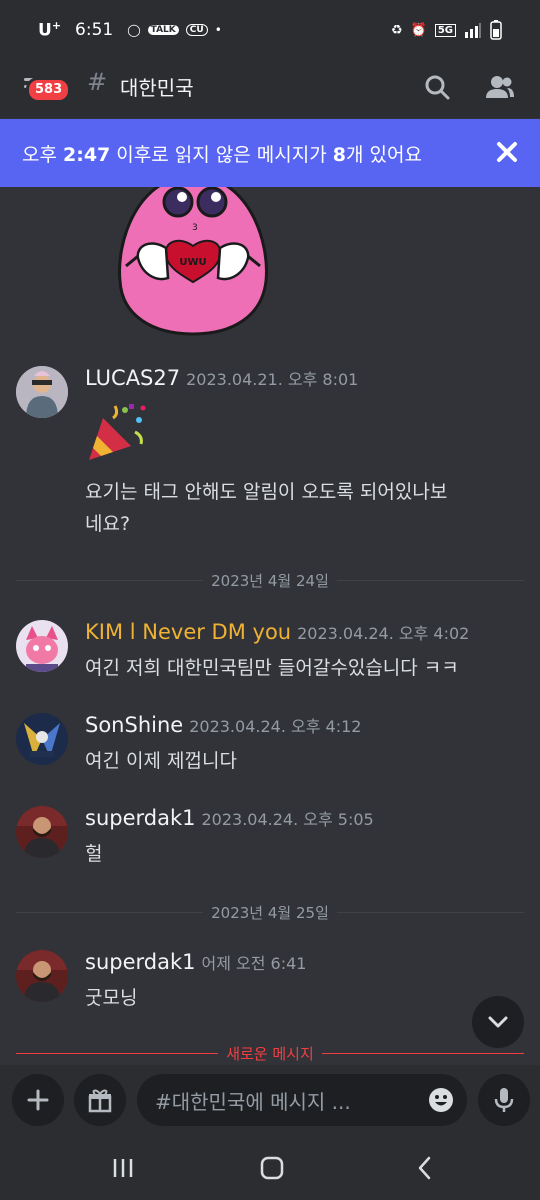 This screenshot has width=540, height=1200. I want to click on home-icon, so click(272, 1168).